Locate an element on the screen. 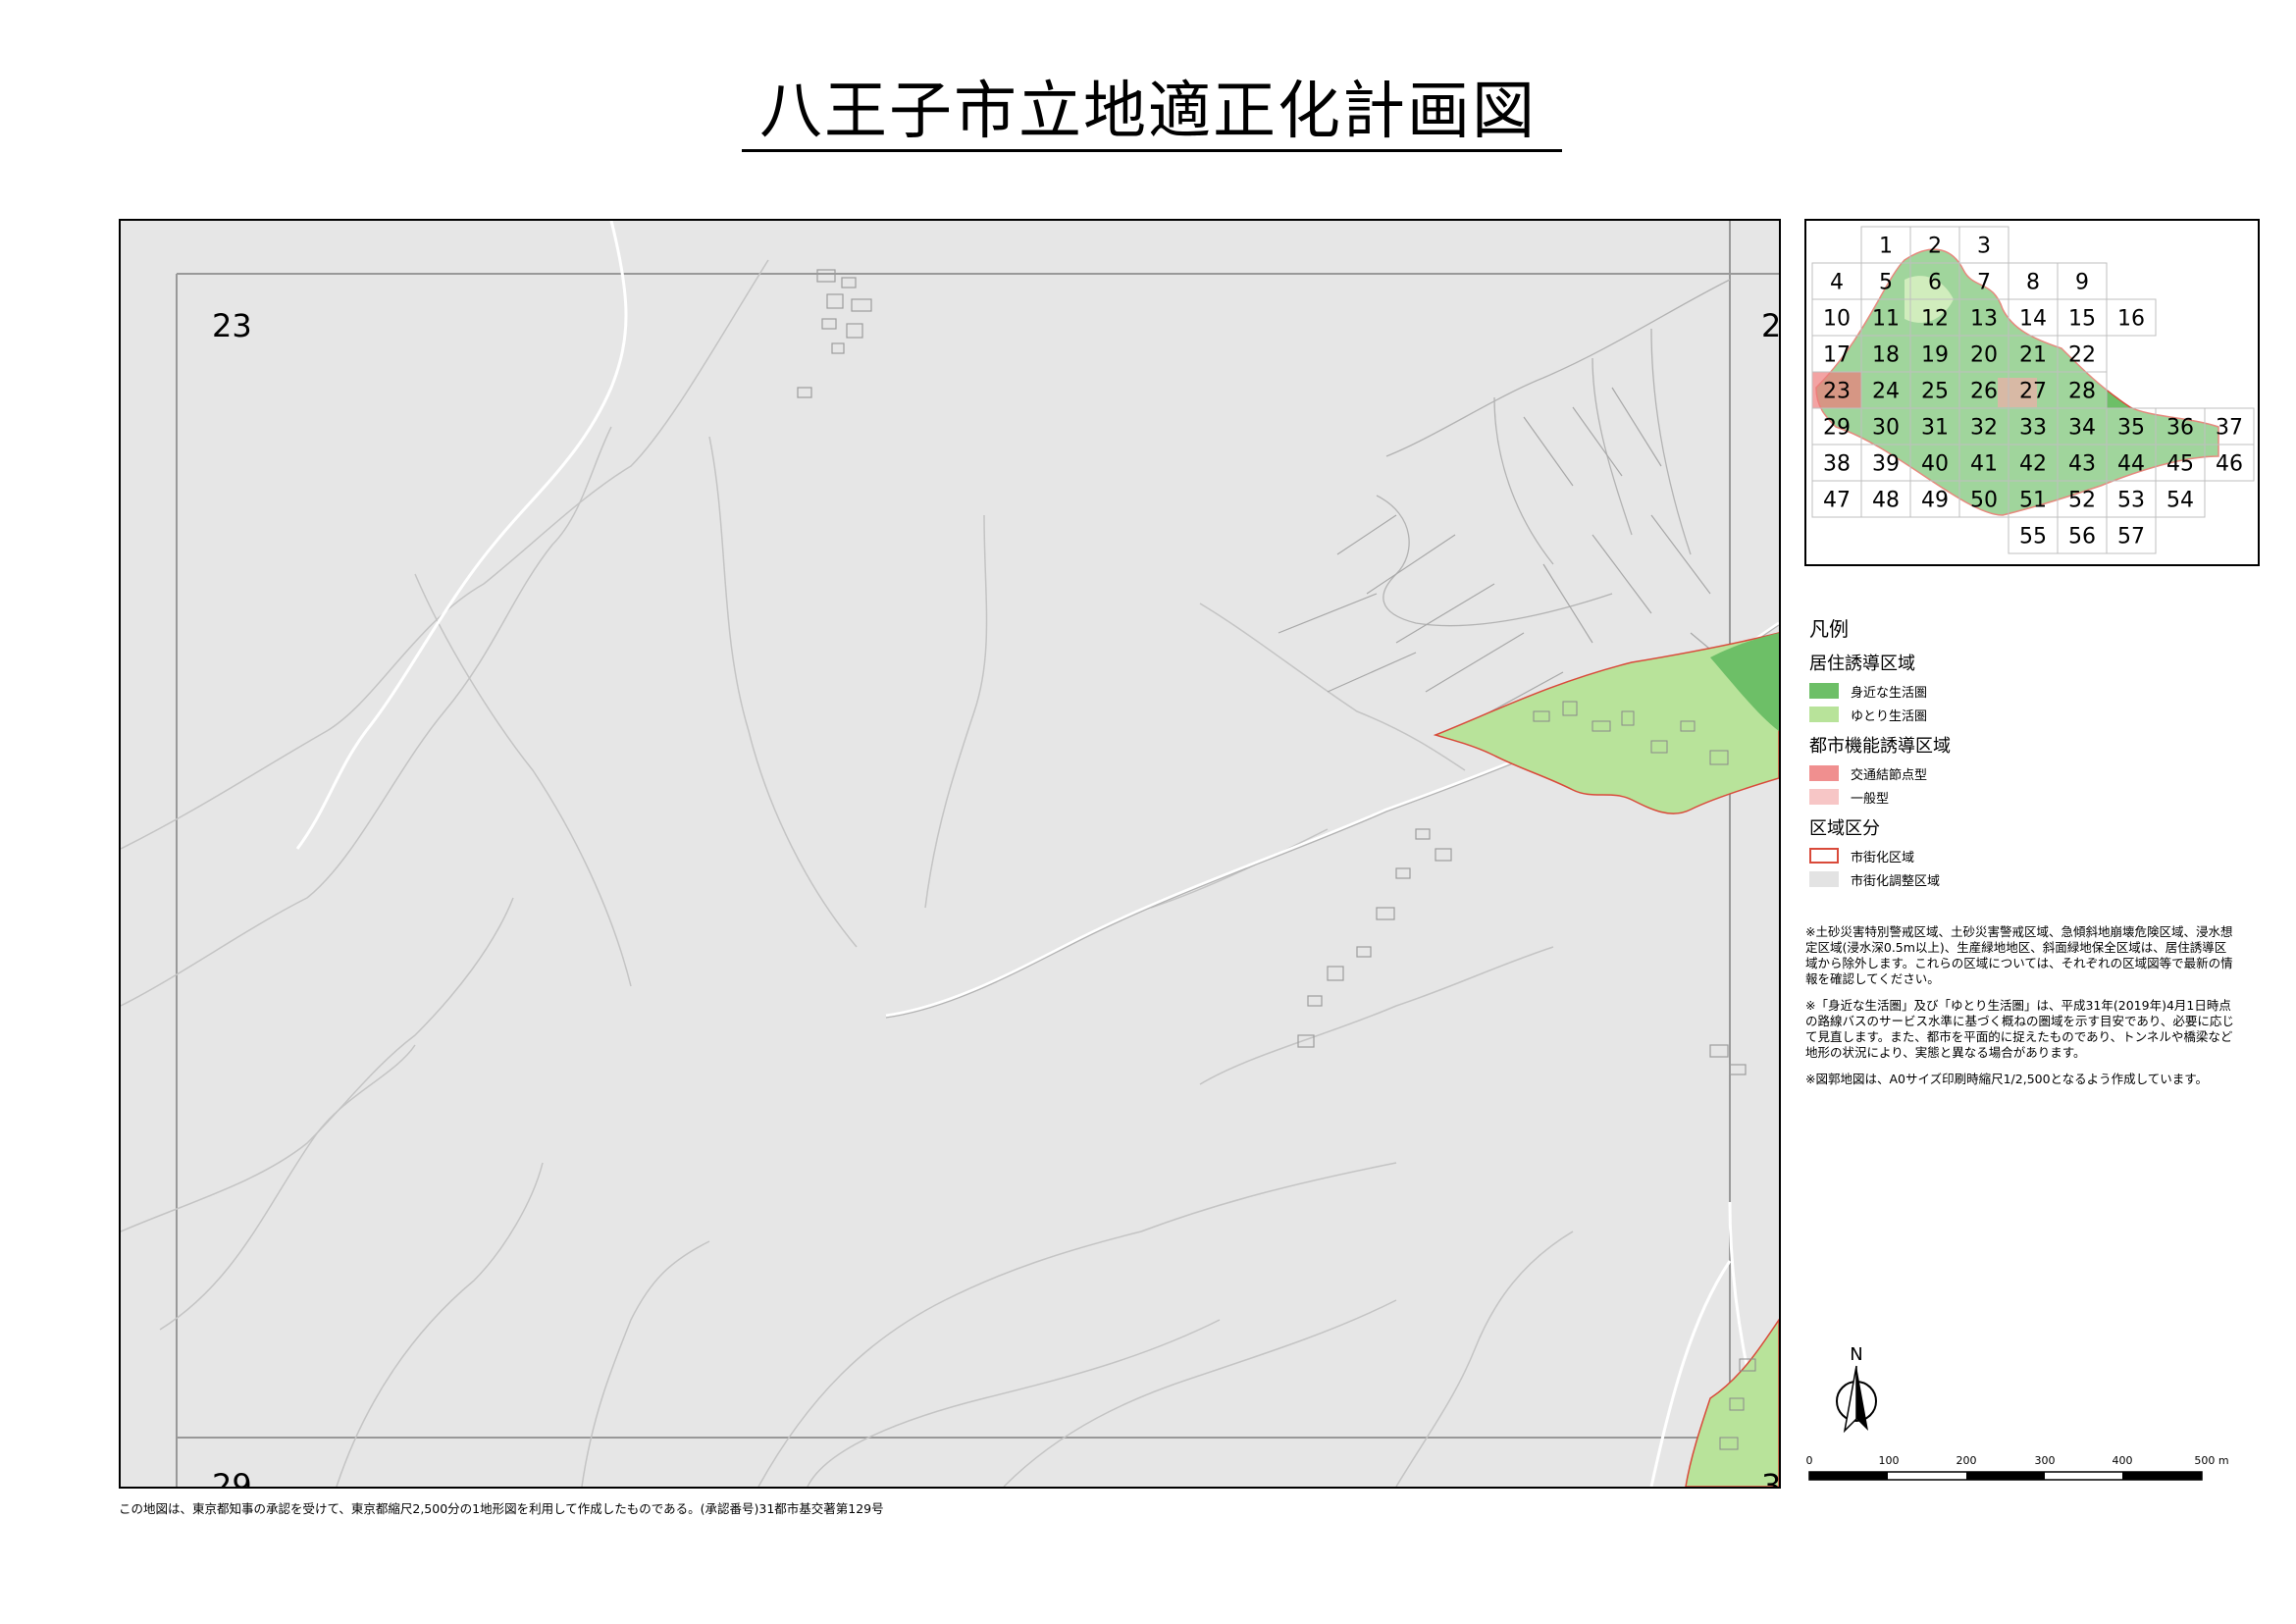  index-cell-label: 51 is located at coordinates (2033, 501).